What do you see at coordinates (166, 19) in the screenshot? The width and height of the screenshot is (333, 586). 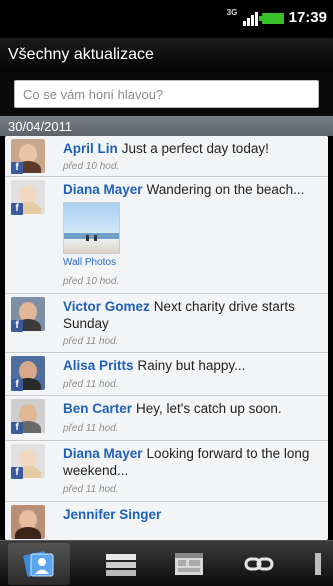 I see `status-bar: 3G 17:39` at bounding box center [166, 19].